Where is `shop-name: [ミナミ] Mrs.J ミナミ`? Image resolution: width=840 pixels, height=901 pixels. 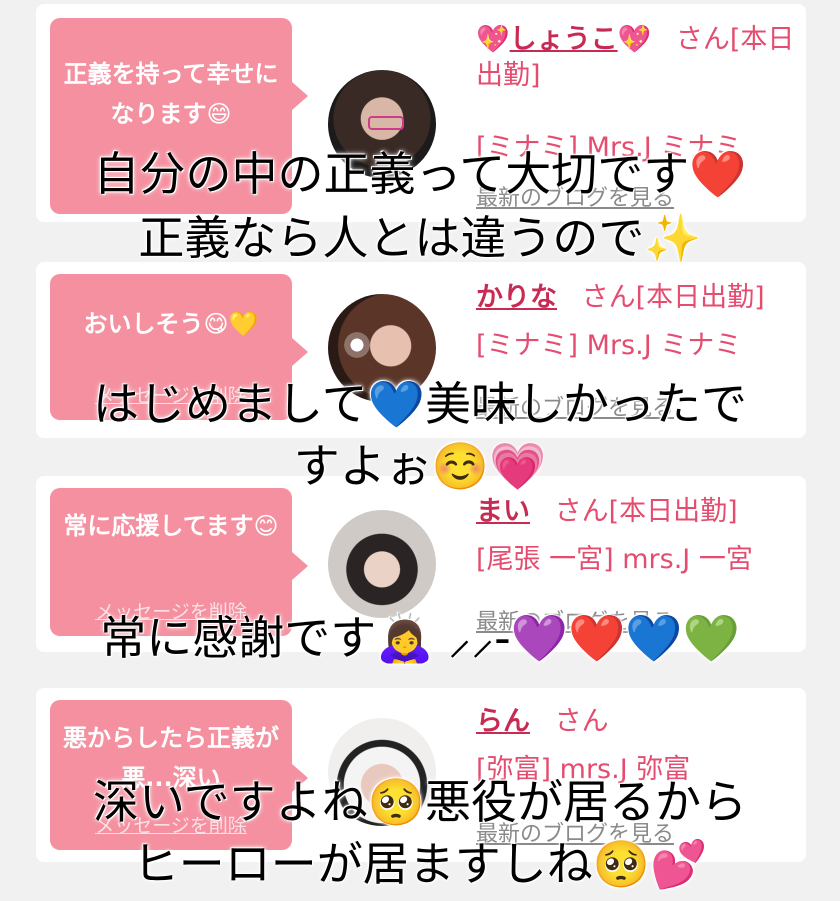 shop-name: [ミナミ] Mrs.J ミナミ is located at coordinates (609, 345).